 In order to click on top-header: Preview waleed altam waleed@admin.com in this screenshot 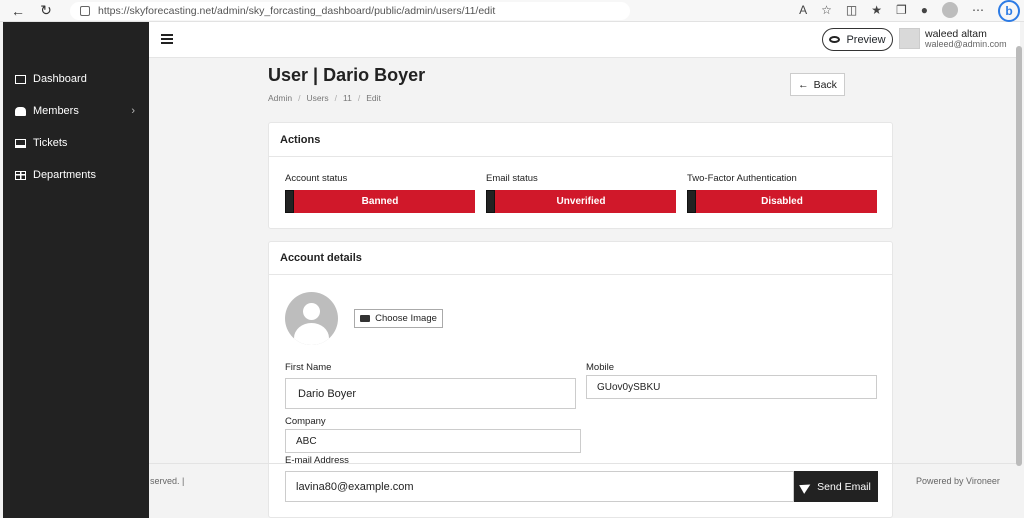, I will do `click(584, 40)`.